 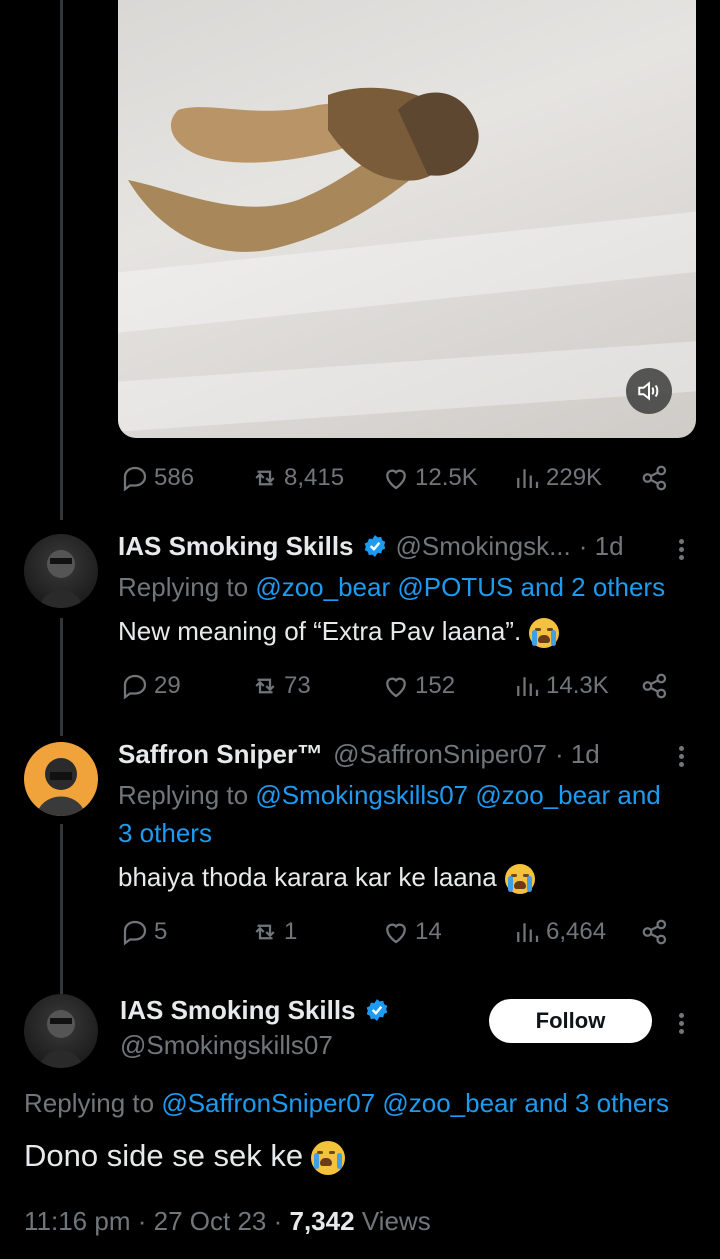 What do you see at coordinates (280, 686) in the screenshot?
I see `retweet-button: 73` at bounding box center [280, 686].